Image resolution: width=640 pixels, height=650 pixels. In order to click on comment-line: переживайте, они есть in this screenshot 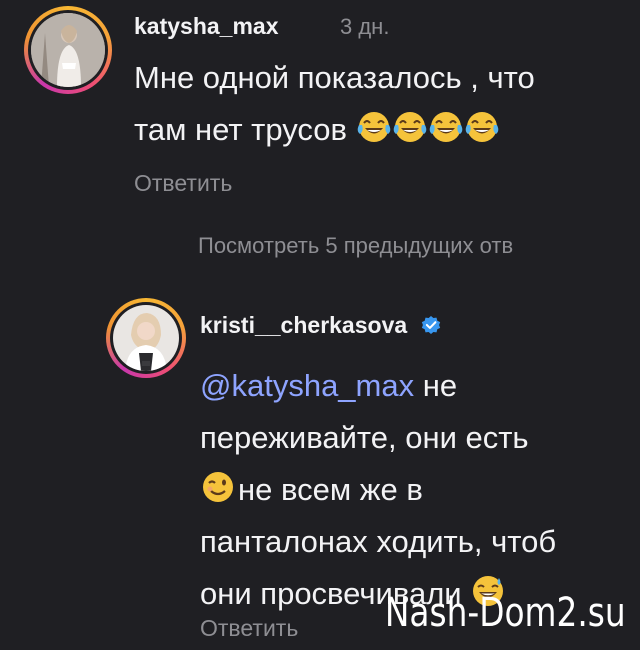, I will do `click(364, 437)`.